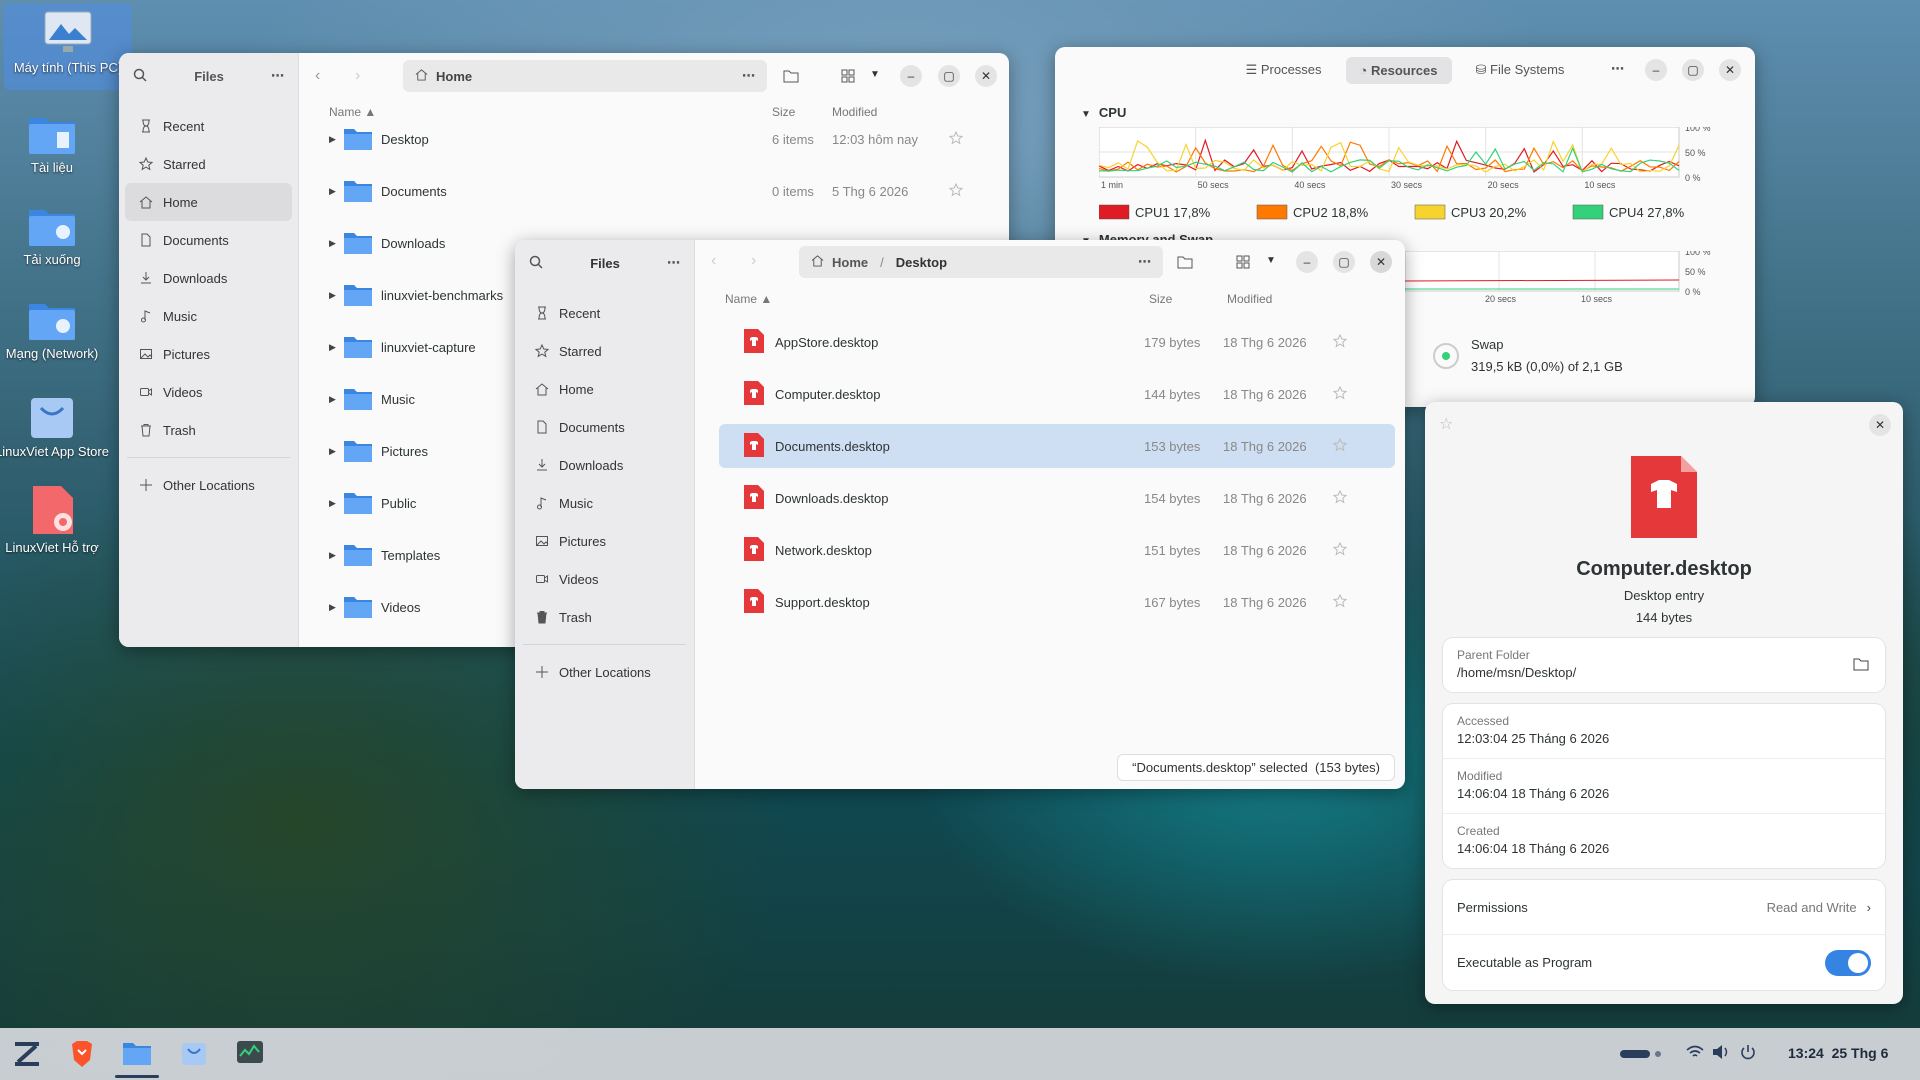 The width and height of the screenshot is (1920, 1080). What do you see at coordinates (1848, 962) in the screenshot?
I see `executable-toggle` at bounding box center [1848, 962].